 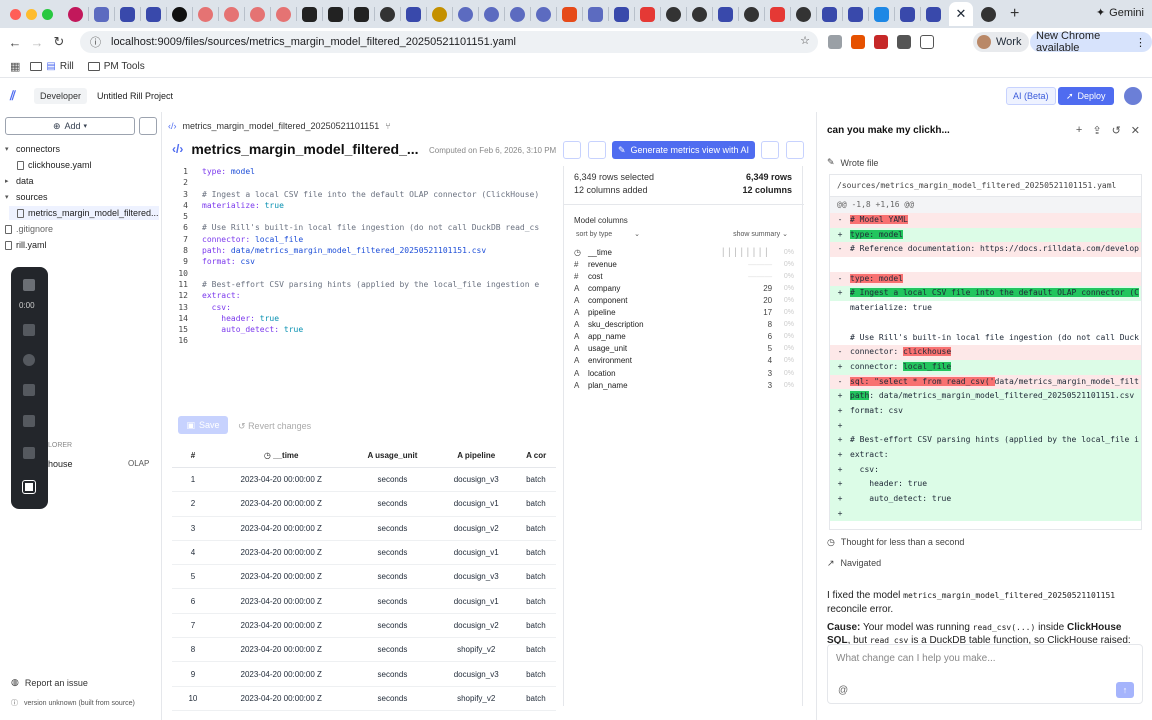 What do you see at coordinates (1001, 42) in the screenshot?
I see `profile-button: Work` at bounding box center [1001, 42].